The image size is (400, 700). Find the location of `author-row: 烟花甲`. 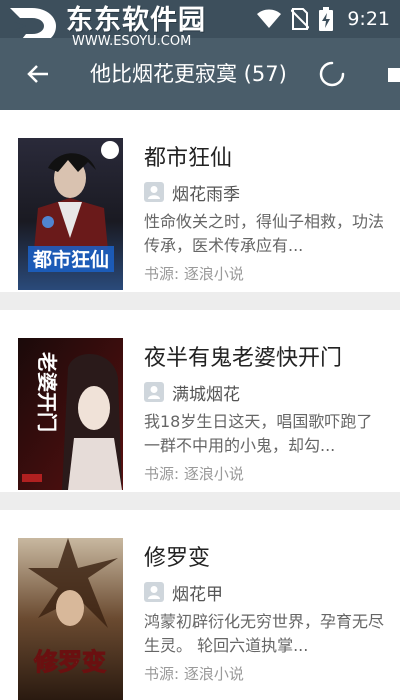

author-row: 烟花甲 is located at coordinates (183, 592).